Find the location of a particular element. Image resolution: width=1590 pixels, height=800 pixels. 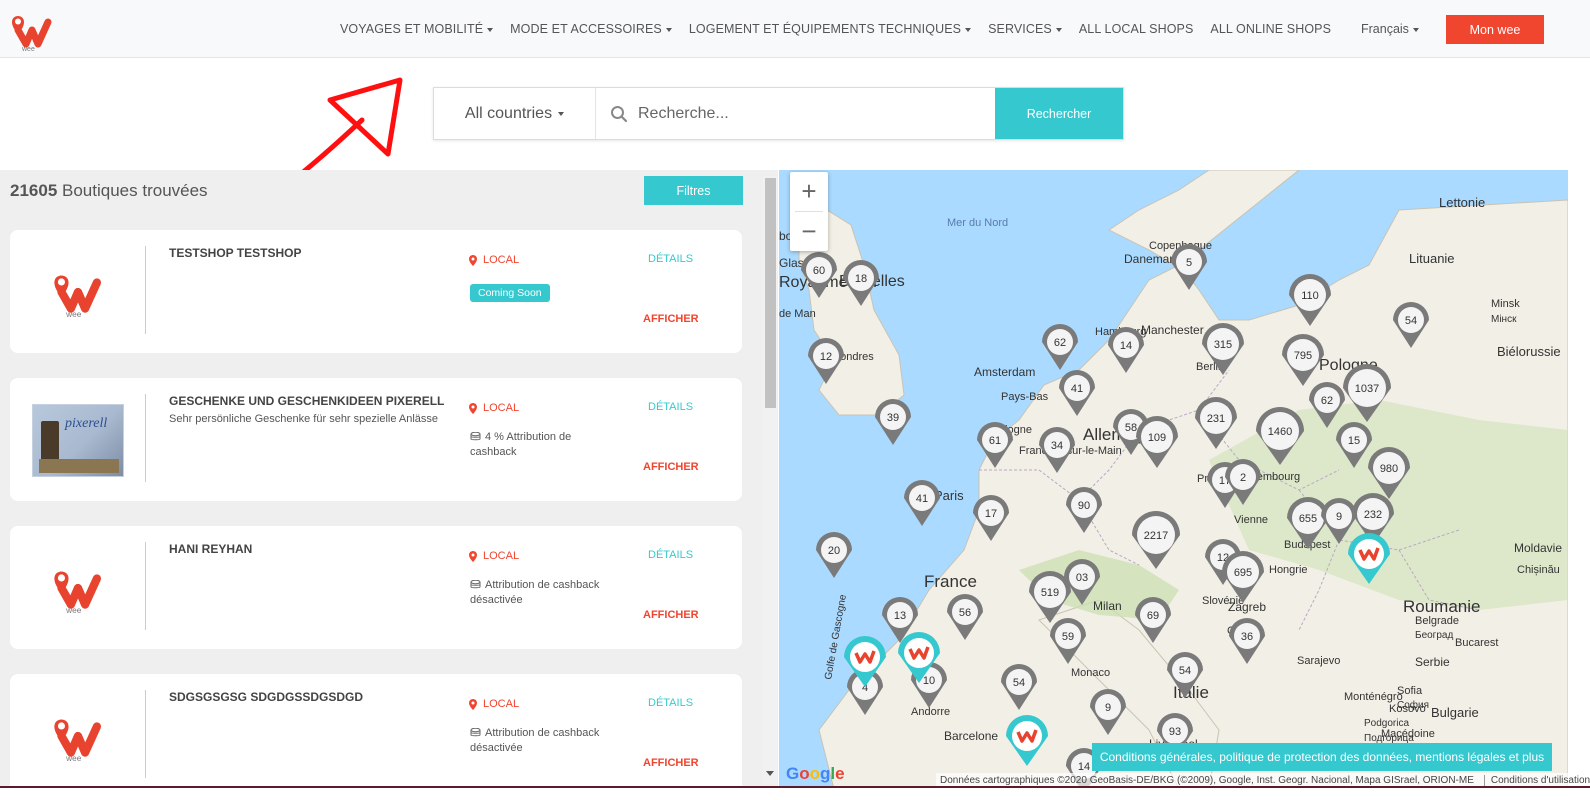

map-cluster-marker: 20 is located at coordinates (834, 555).